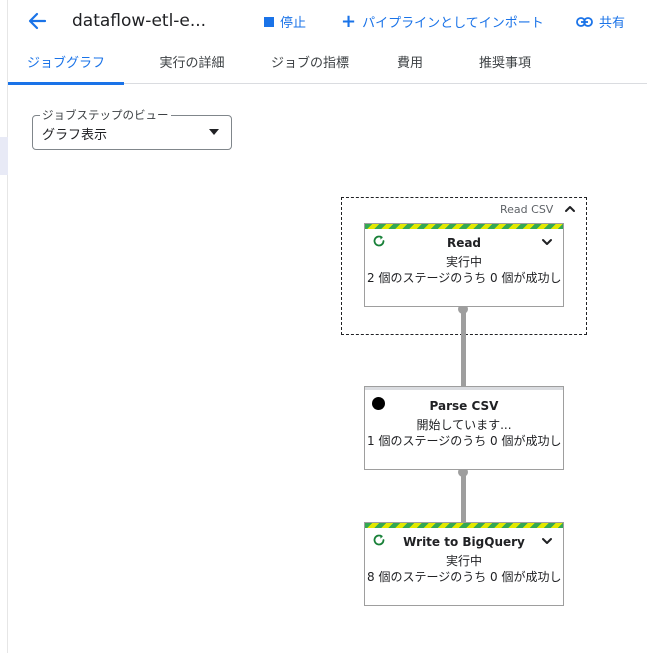 This screenshot has height=653, width=647. Describe the element at coordinates (505, 64) in the screenshot. I see `tab-recommendations: 推奨事項` at that location.